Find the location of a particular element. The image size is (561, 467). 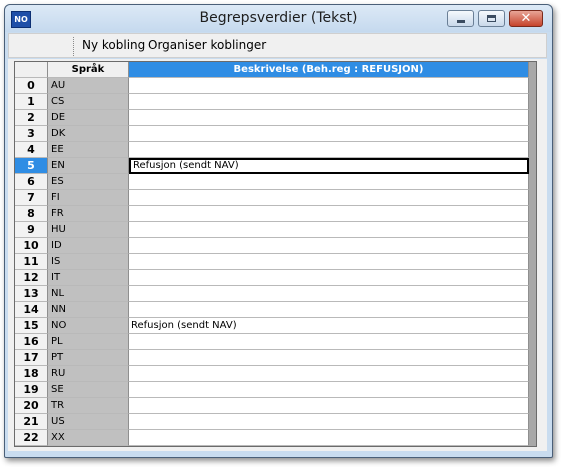

language-cell: DK is located at coordinates (88, 134).